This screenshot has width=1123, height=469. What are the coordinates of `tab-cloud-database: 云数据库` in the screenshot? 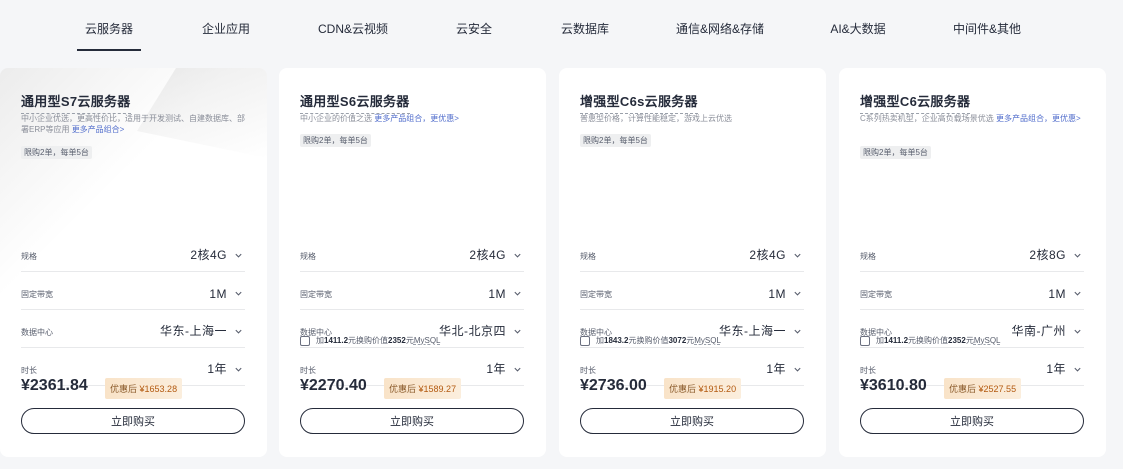 It's located at (585, 28).